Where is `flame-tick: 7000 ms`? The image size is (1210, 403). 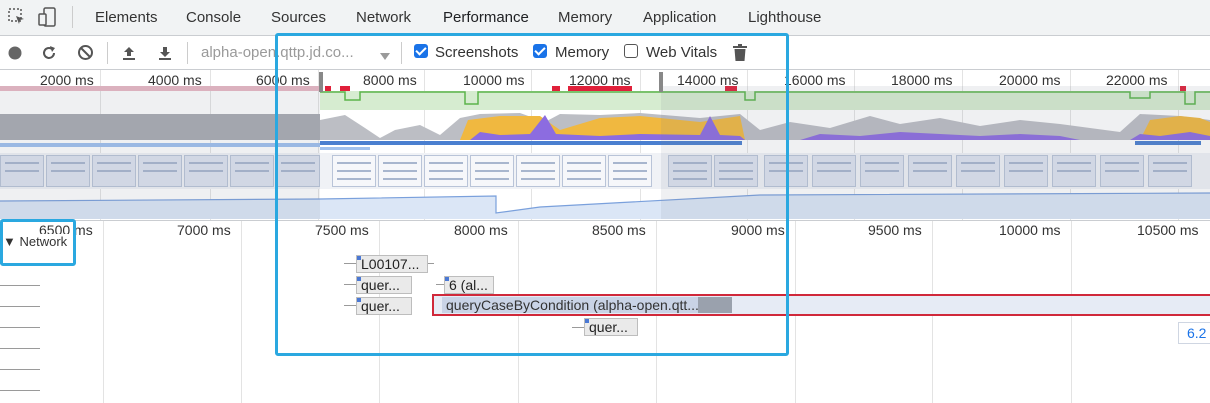 flame-tick: 7000 ms is located at coordinates (204, 230).